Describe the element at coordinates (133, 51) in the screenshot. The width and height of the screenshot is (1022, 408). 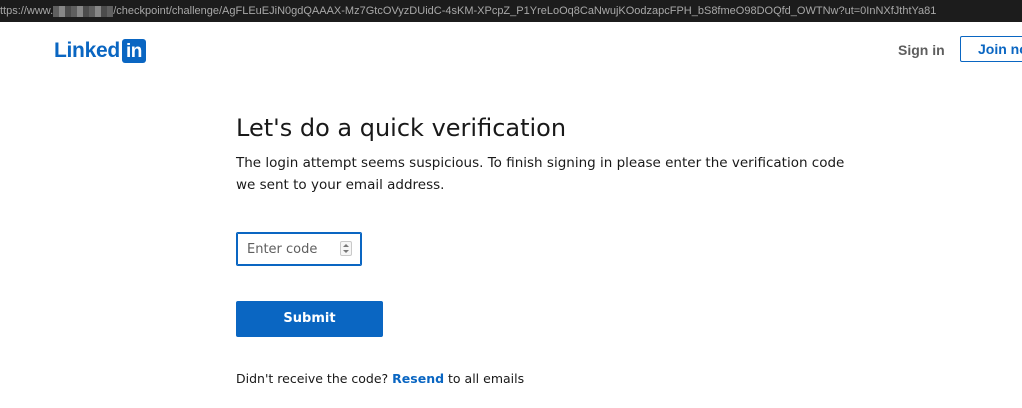
I see `logo-in-box: in` at that location.